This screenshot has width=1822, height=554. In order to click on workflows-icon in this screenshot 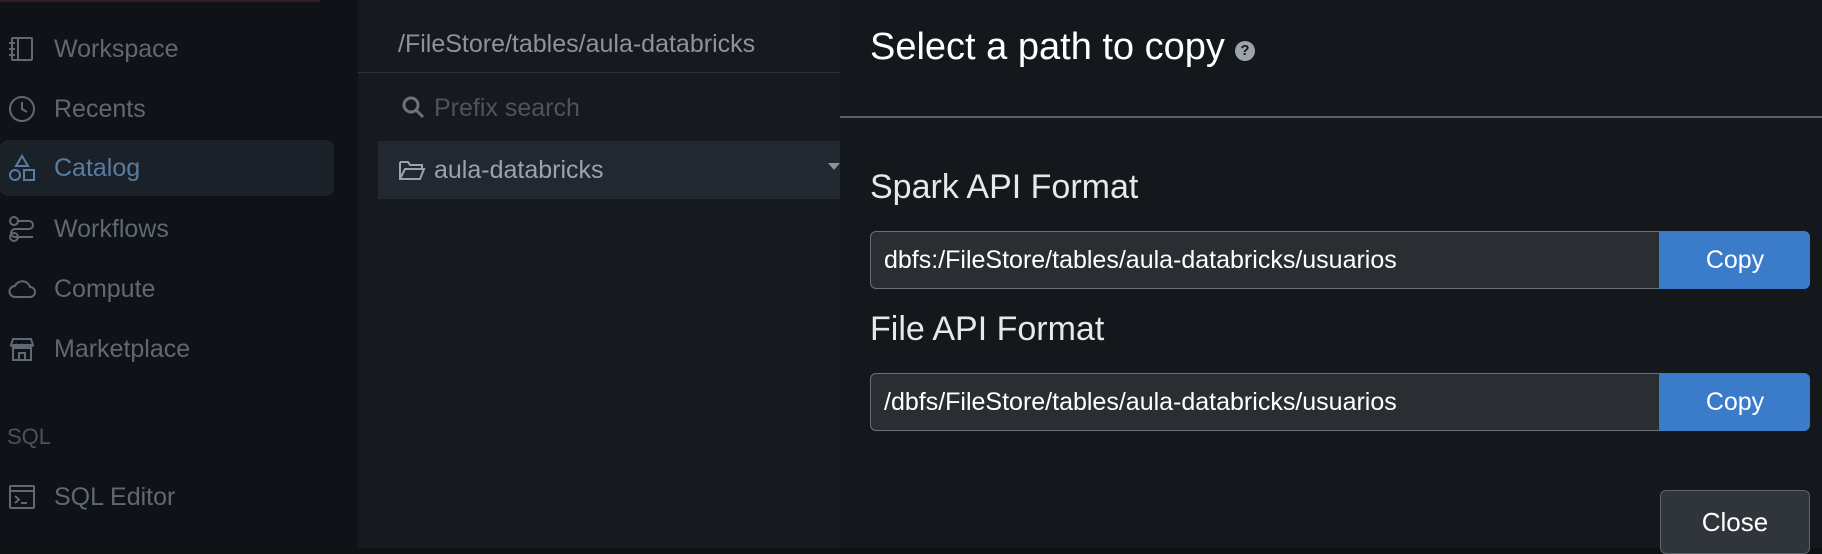, I will do `click(22, 229)`.